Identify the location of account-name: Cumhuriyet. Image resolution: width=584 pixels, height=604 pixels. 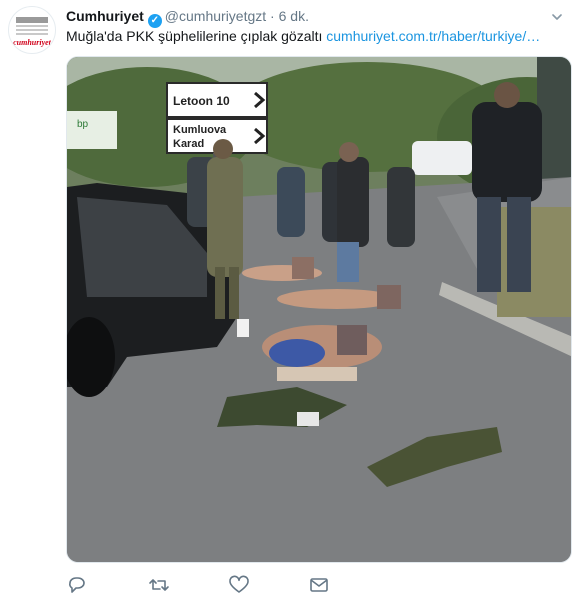
(105, 16).